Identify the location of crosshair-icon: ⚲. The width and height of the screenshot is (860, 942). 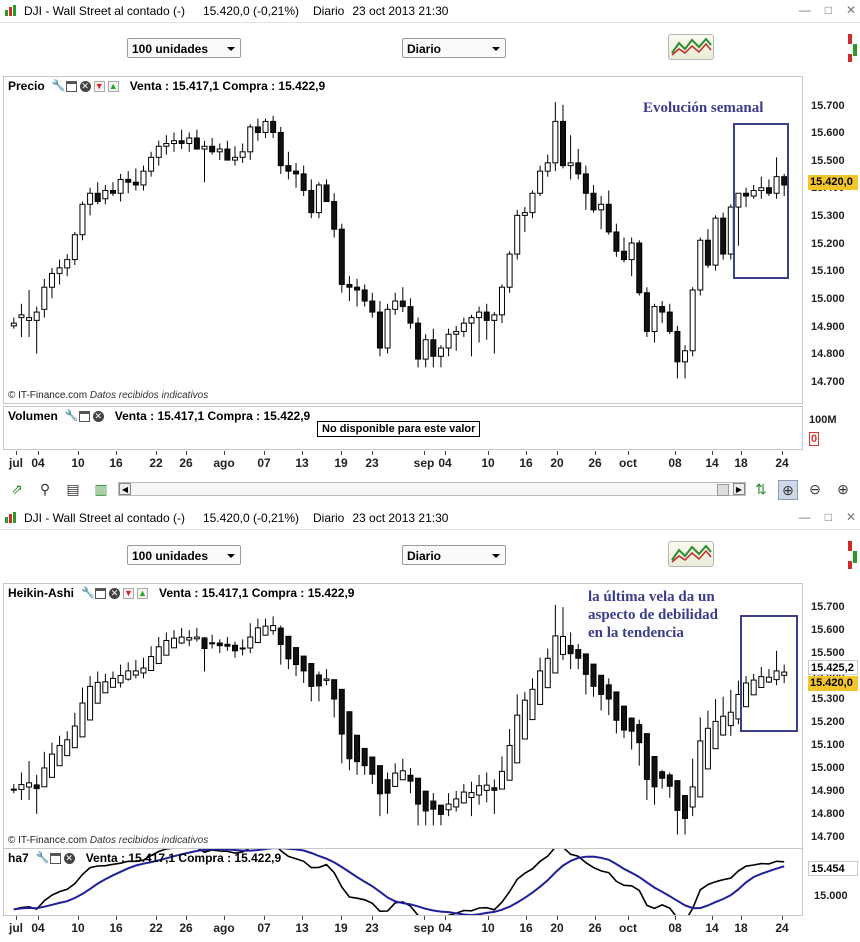
(45, 489).